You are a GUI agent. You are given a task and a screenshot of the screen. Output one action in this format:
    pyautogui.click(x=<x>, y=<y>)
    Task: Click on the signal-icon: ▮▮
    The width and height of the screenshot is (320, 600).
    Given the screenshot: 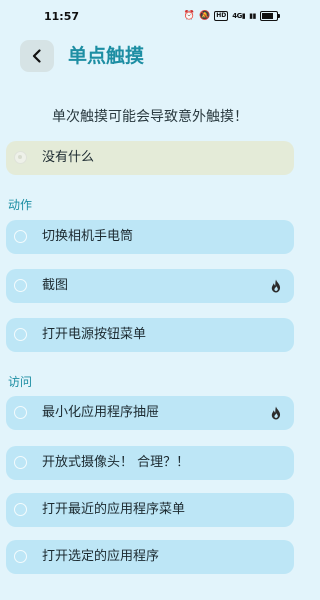 What is the action you would take?
    pyautogui.click(x=252, y=16)
    